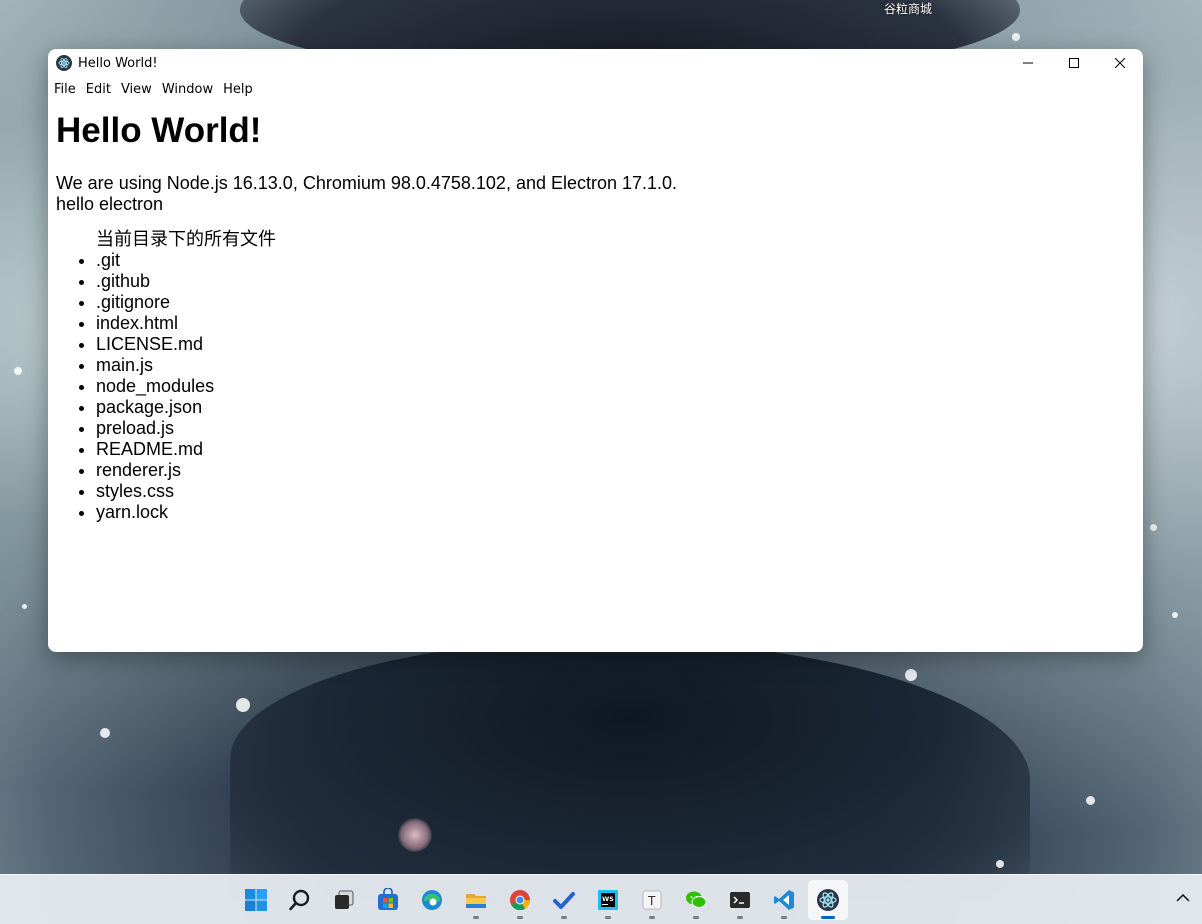 The image size is (1202, 924). I want to click on store-button, so click(388, 900).